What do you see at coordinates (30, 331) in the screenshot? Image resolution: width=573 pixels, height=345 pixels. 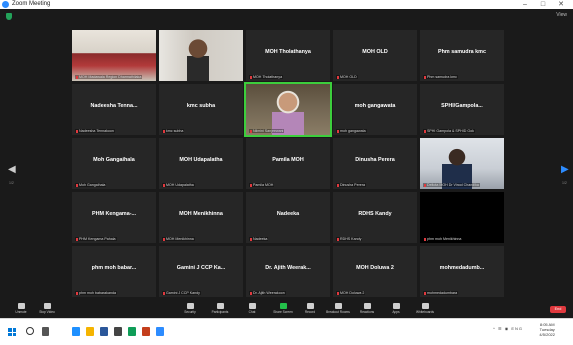 I see `search-icon` at bounding box center [30, 331].